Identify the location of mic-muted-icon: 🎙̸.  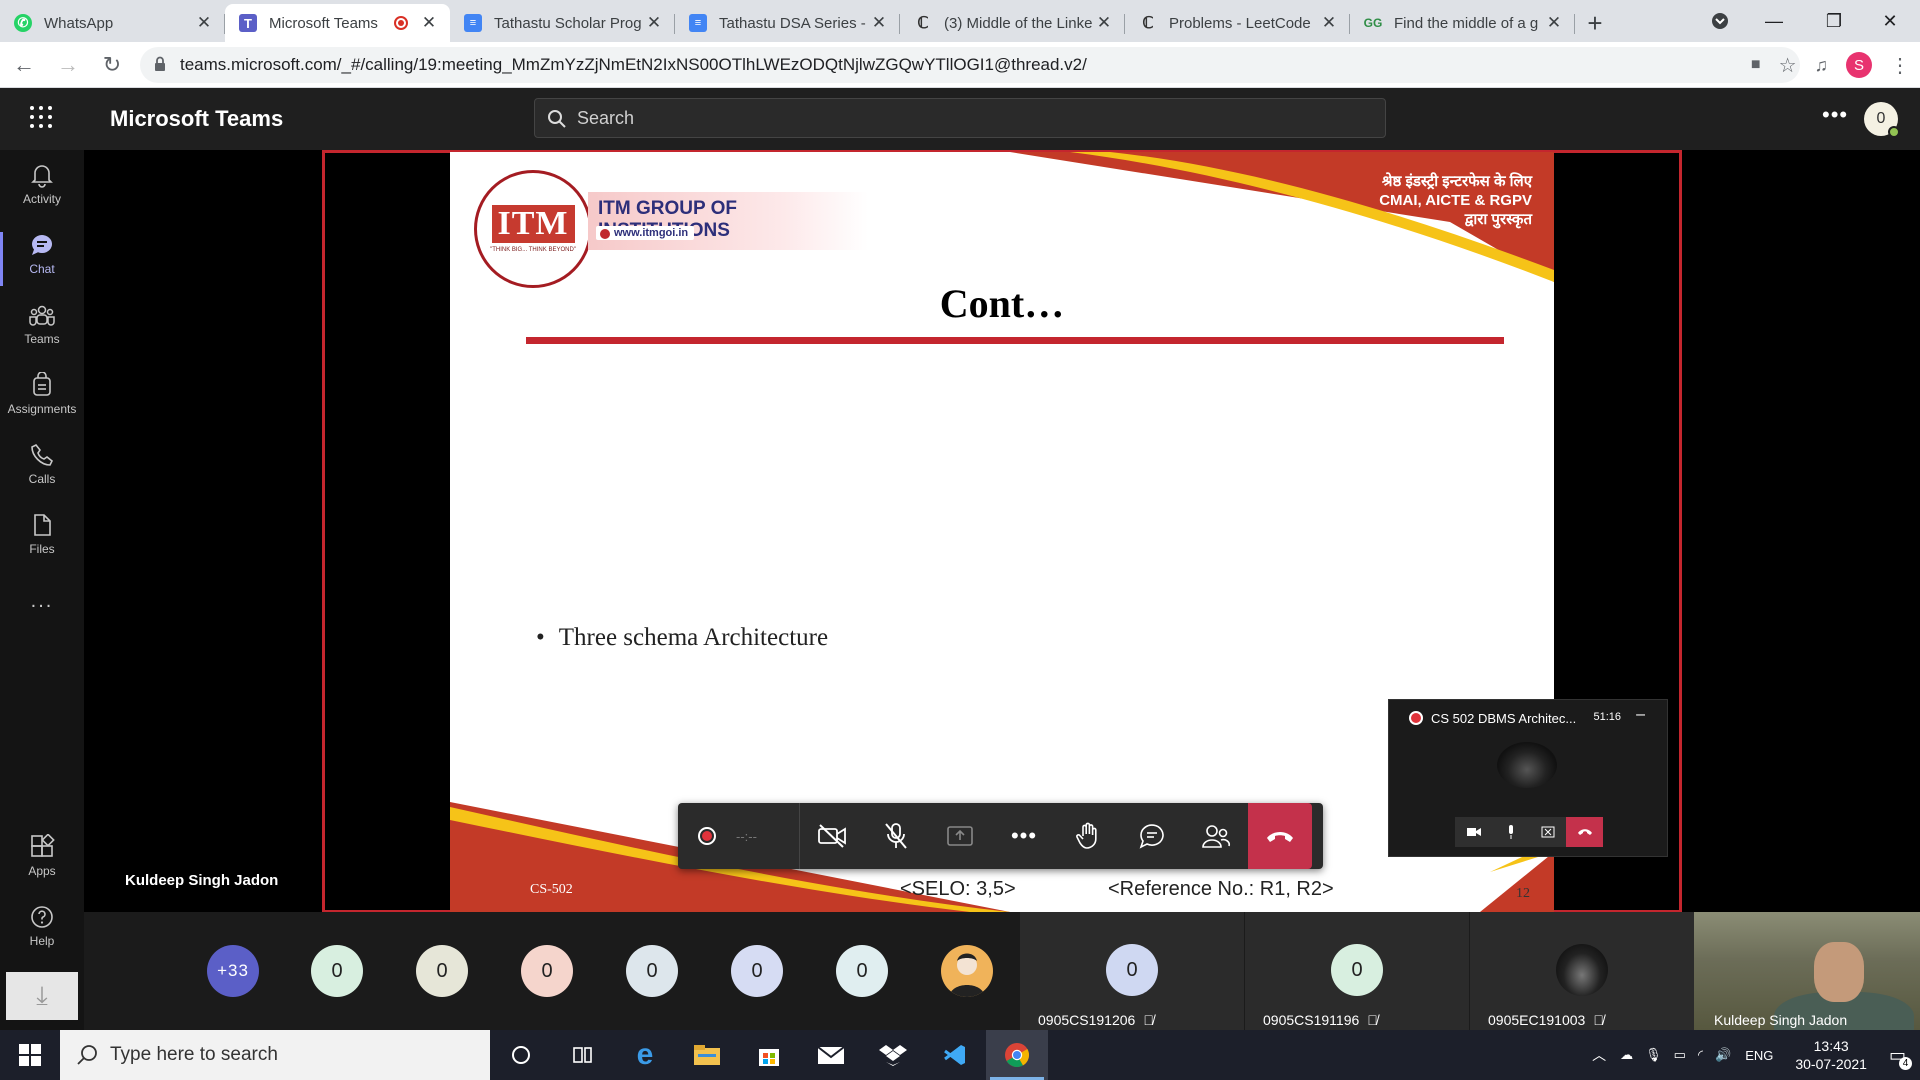
(1372, 1020).